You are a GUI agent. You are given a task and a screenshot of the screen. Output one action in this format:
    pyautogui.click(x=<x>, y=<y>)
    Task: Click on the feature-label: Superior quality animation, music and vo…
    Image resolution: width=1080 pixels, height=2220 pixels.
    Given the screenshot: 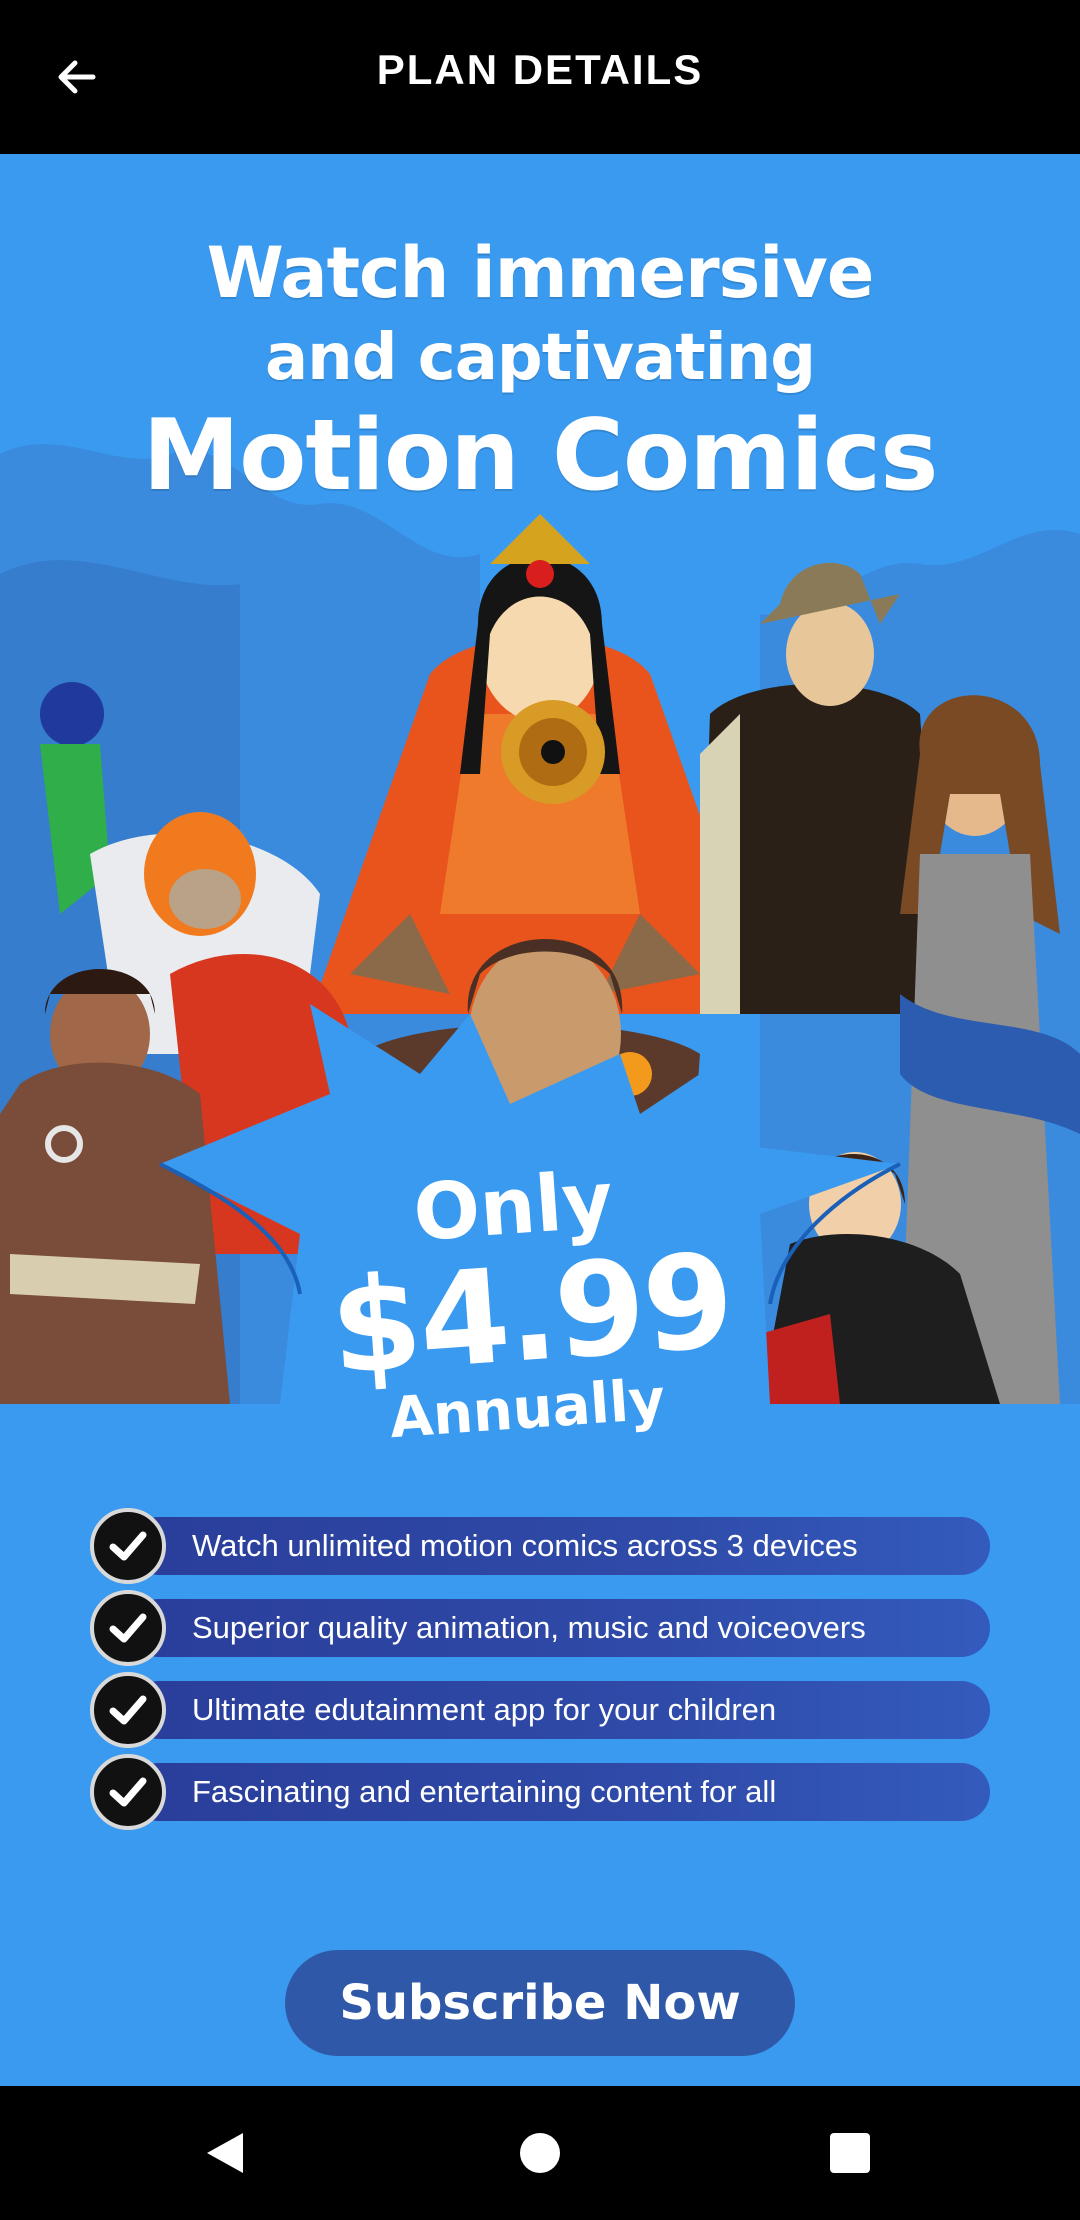 What is the action you would take?
    pyautogui.click(x=529, y=1627)
    